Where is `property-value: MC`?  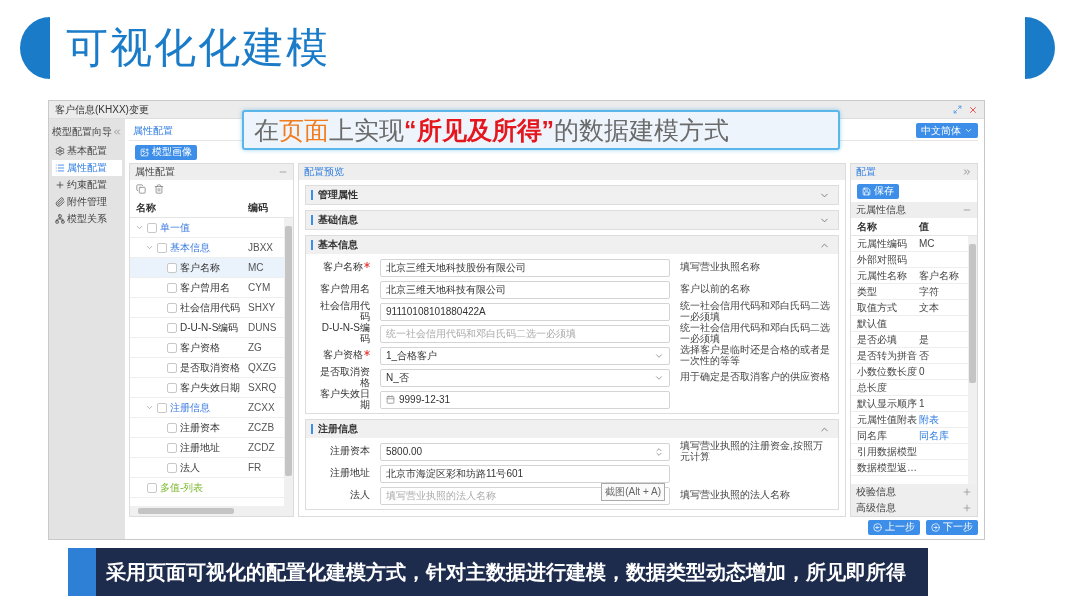
property-value: MC is located at coordinates (927, 243).